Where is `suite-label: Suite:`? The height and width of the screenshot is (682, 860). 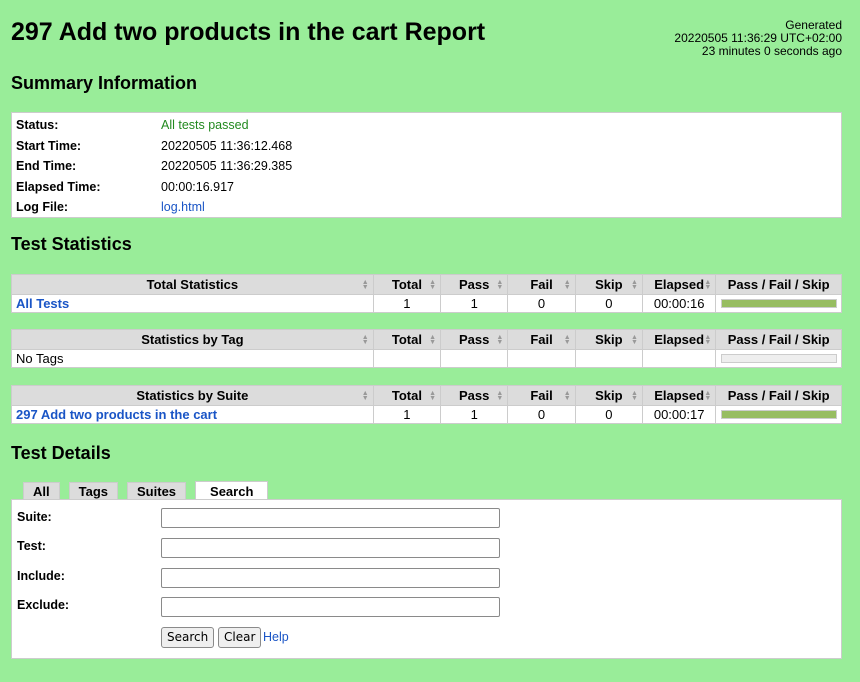
suite-label: Suite: is located at coordinates (34, 517).